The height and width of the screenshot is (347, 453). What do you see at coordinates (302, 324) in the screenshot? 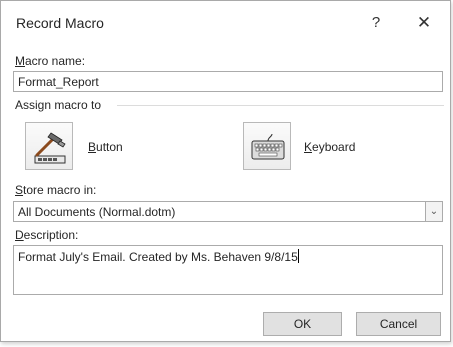
I see `ok-button: OK` at bounding box center [302, 324].